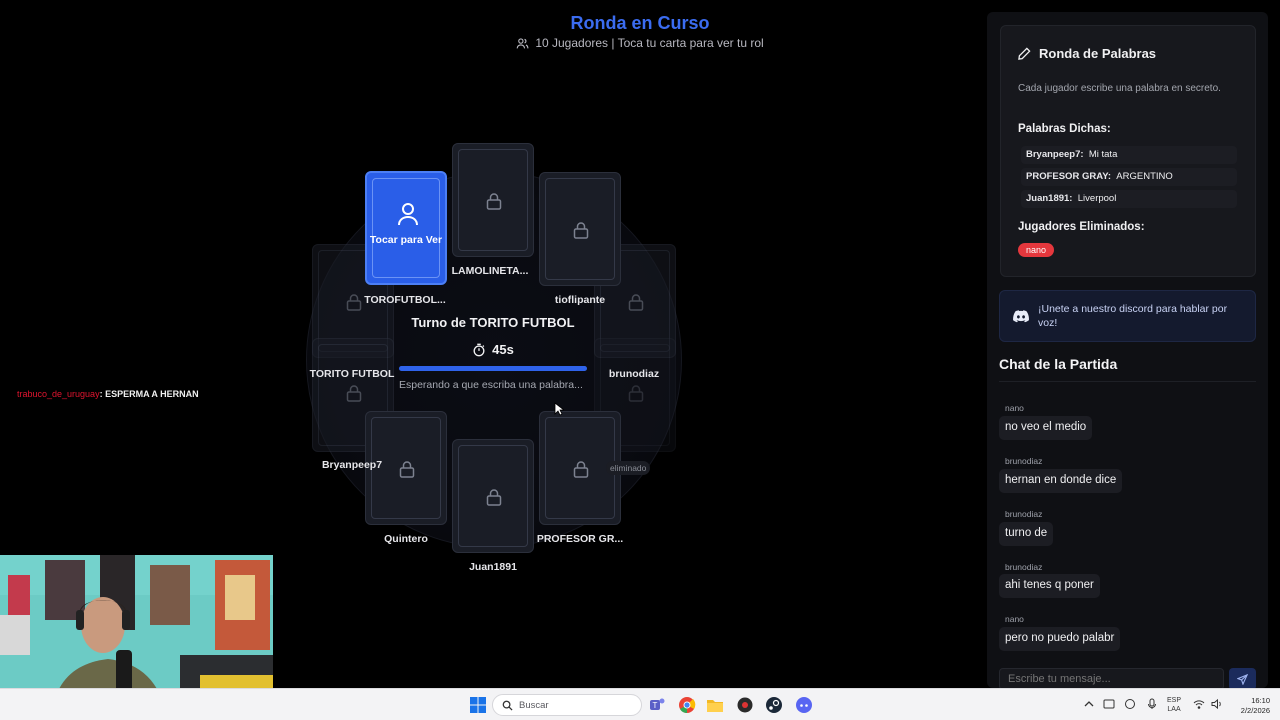 This screenshot has height=720, width=1280. What do you see at coordinates (493, 322) in the screenshot?
I see `turn-title: Turno de TORITO FUTBOL` at bounding box center [493, 322].